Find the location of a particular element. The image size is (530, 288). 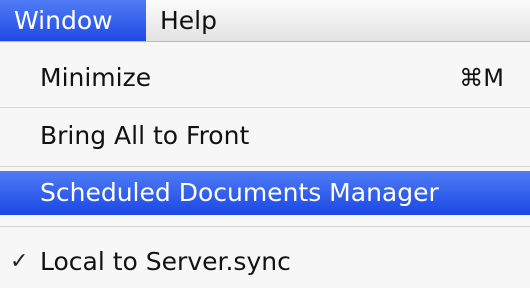

menu-bar: Window Help is located at coordinates (265, 21).